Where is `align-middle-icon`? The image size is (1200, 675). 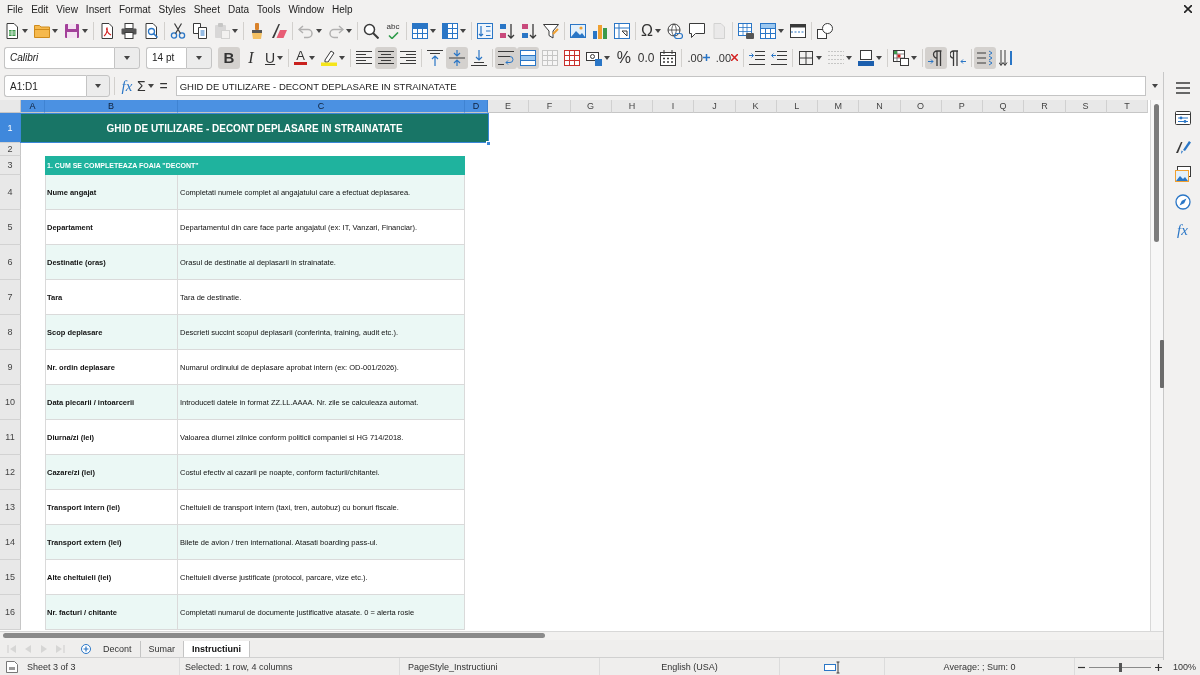 align-middle-icon is located at coordinates (456, 57).